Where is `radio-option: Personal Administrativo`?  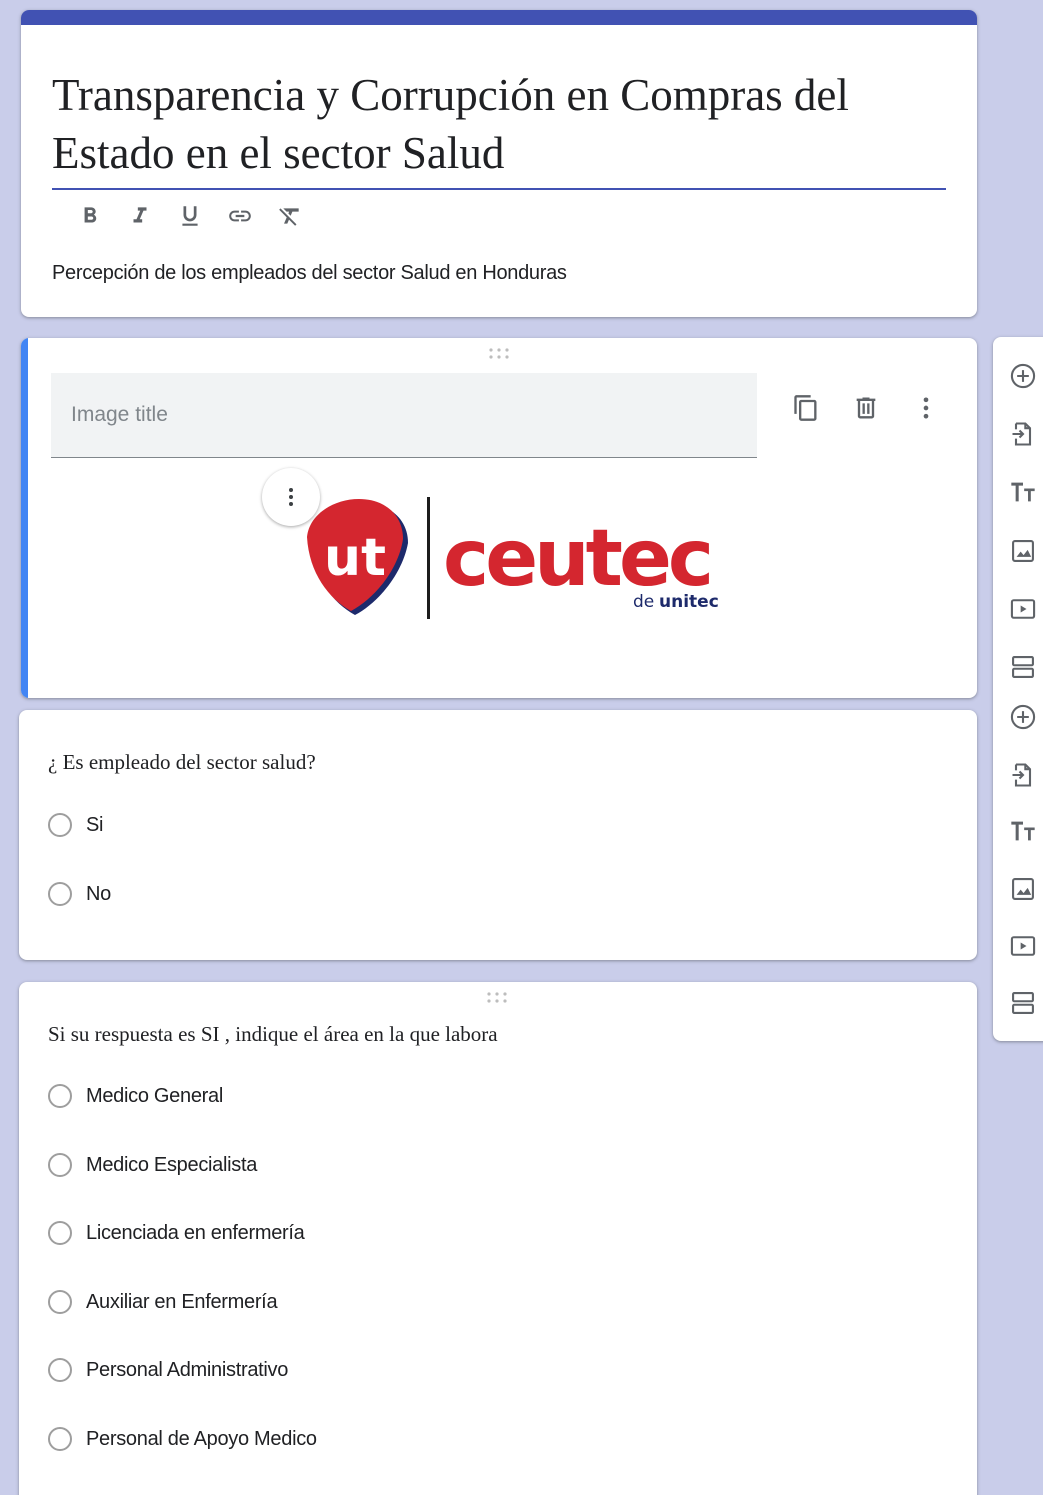 radio-option: Personal Administrativo is located at coordinates (168, 1370).